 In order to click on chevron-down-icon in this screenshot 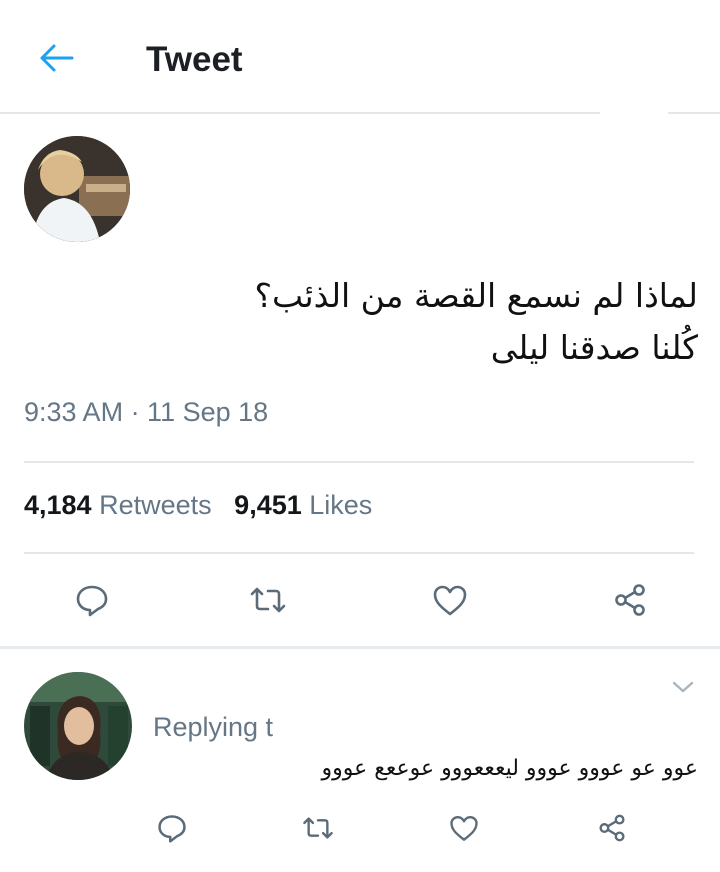, I will do `click(683, 687)`.